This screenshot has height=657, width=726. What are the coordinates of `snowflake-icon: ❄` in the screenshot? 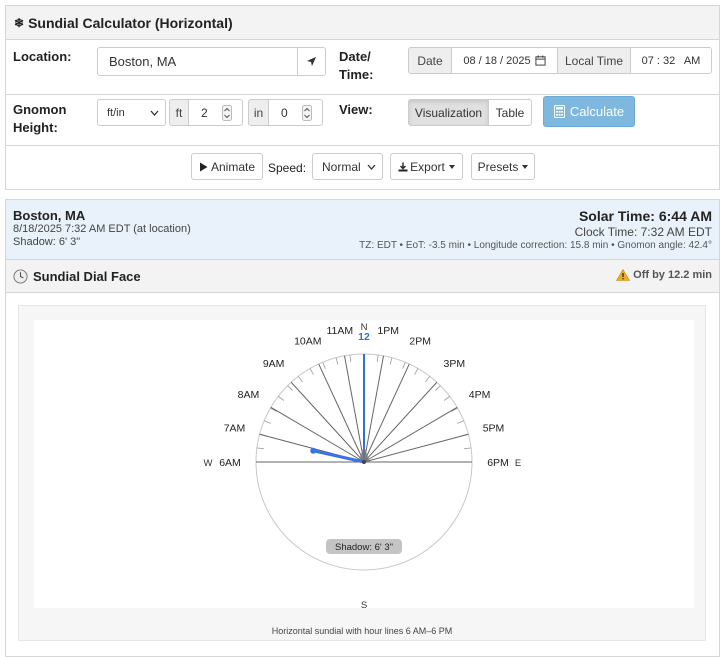 It's located at (19, 22).